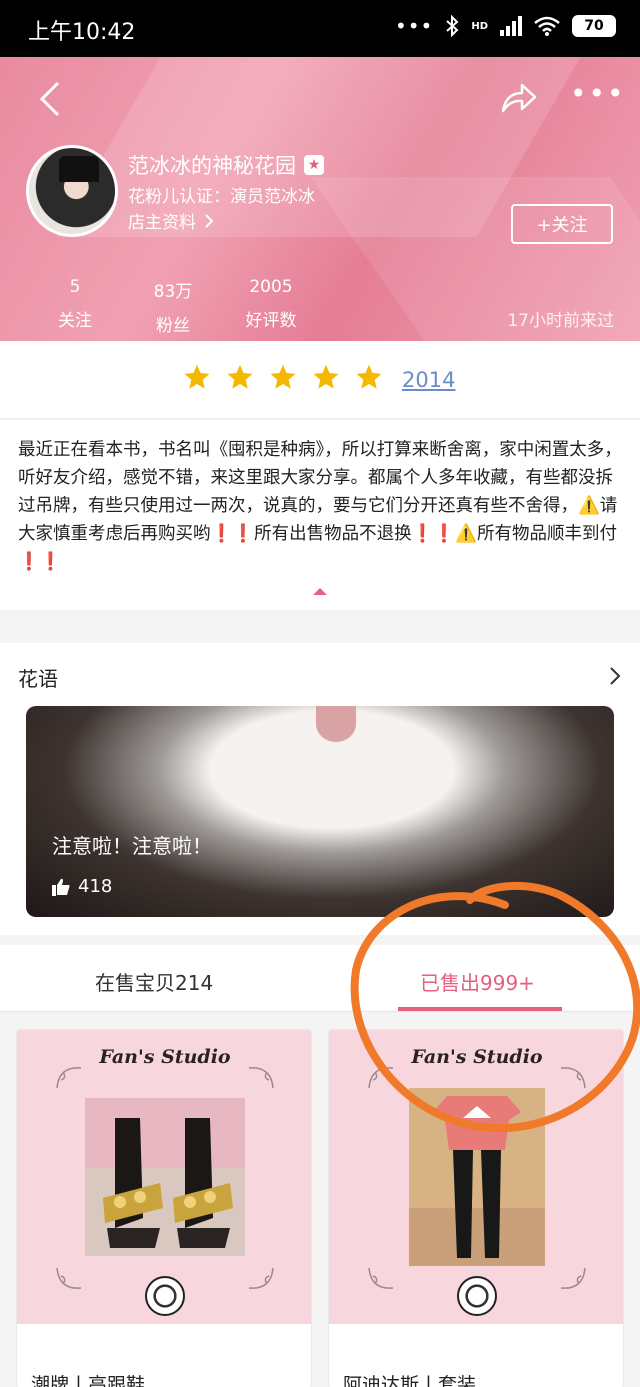 This screenshot has width=640, height=1387. I want to click on stat-value: 83万, so click(173, 292).